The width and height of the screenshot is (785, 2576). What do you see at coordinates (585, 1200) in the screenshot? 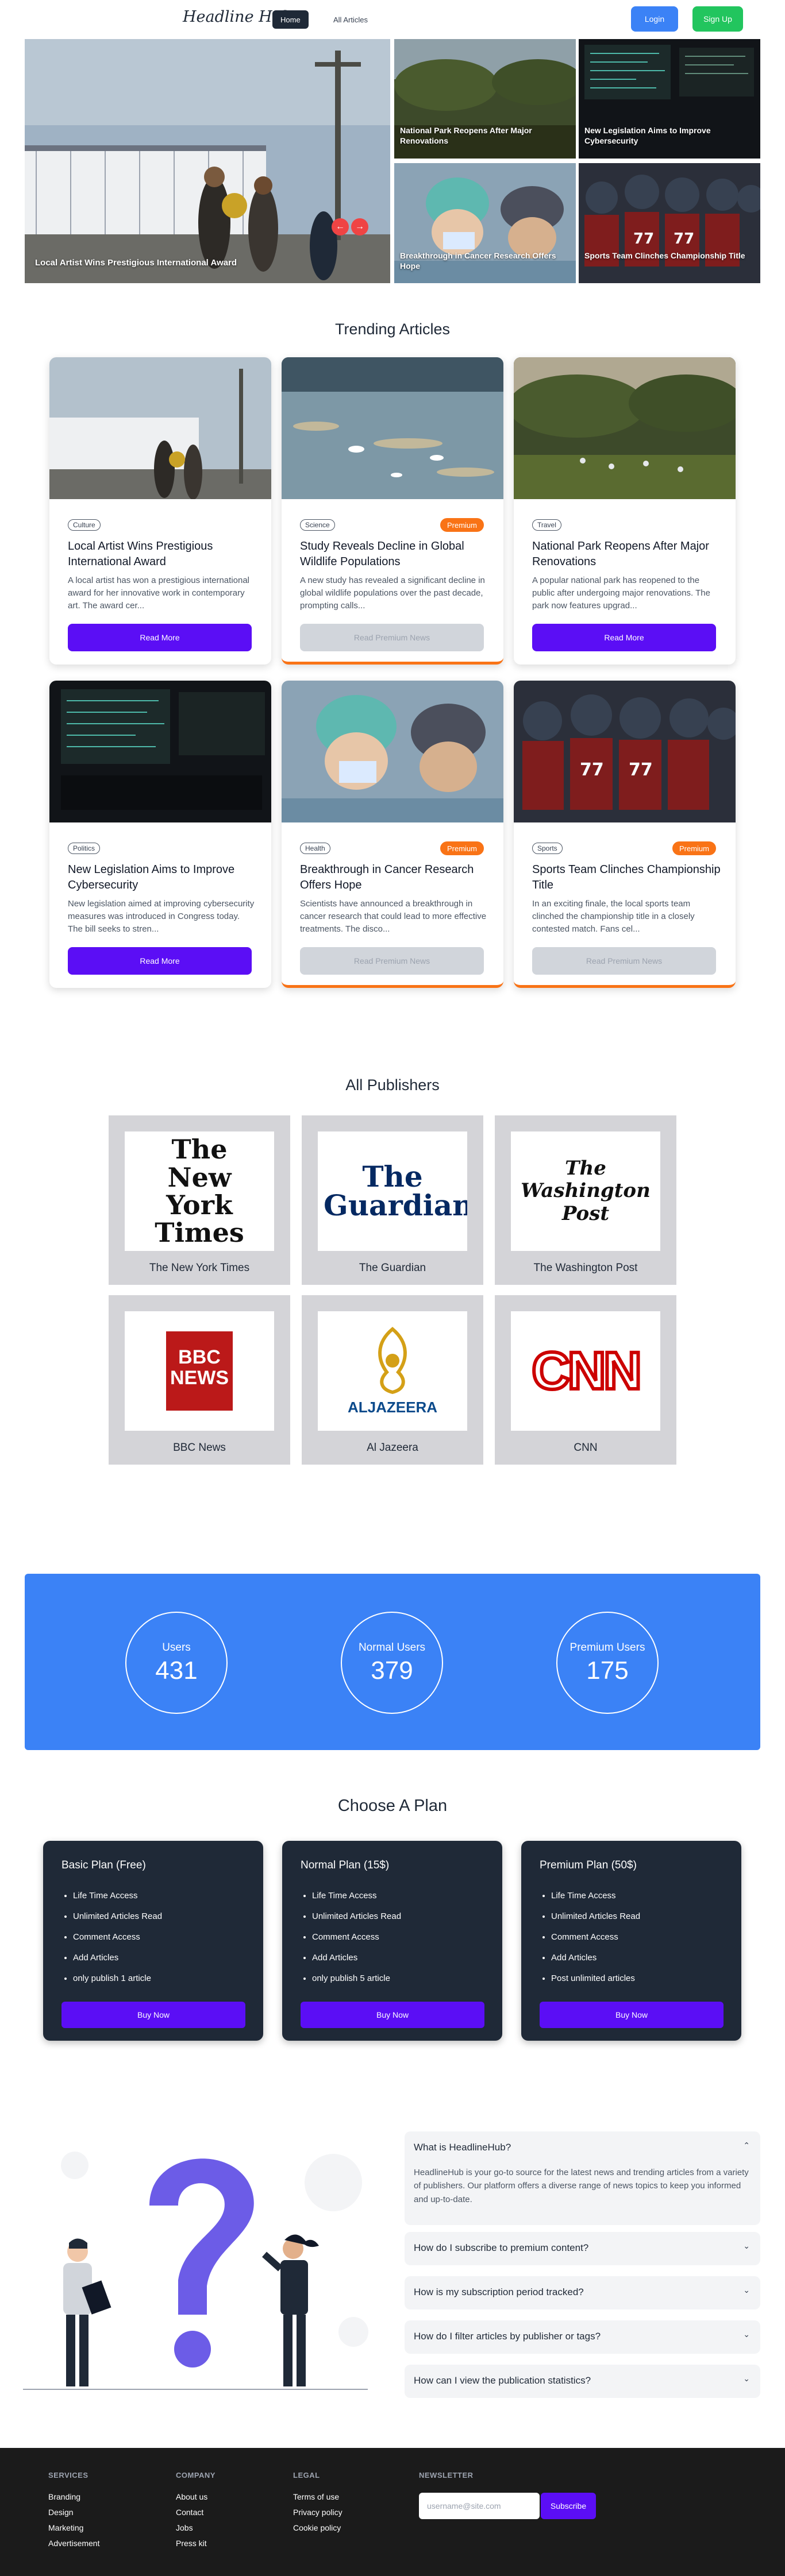
I see `publisher-card: The Washington Post The Washington Post` at bounding box center [585, 1200].